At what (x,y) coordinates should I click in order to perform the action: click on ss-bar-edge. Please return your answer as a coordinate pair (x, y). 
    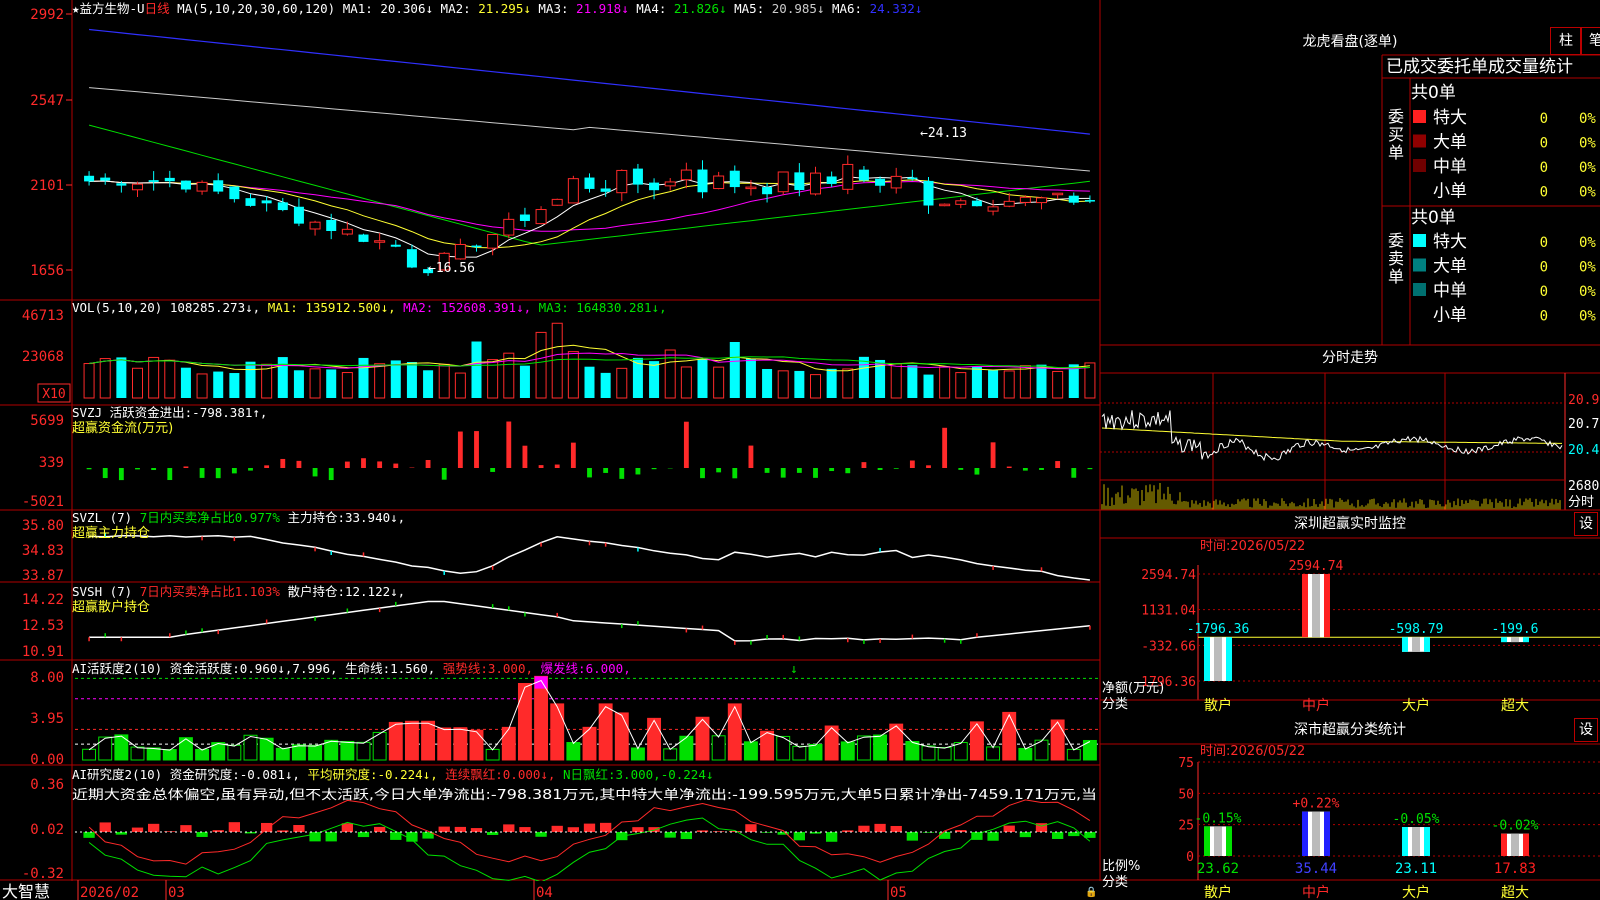
    Looking at the image, I should click on (1229, 841).